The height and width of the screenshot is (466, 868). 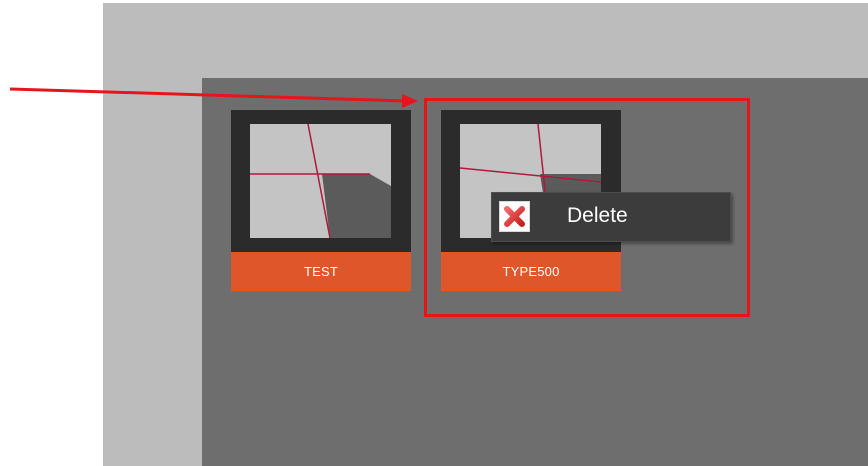 I want to click on red-arrow-icon, so click(x=213, y=97).